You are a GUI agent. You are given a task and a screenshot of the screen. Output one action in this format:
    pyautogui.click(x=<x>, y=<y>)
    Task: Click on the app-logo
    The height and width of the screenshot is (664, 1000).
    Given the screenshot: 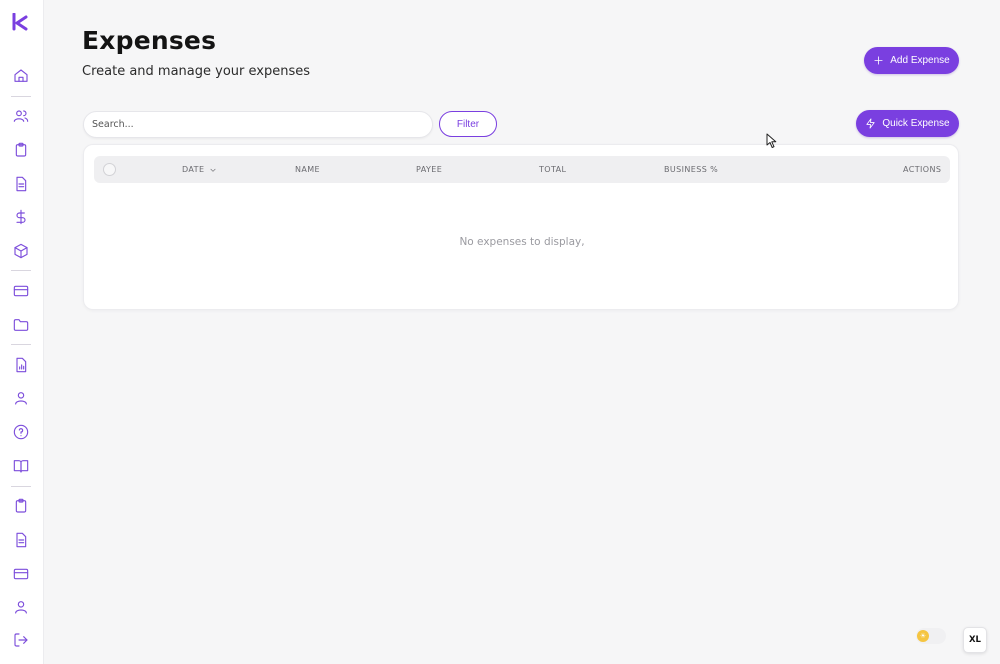 What is the action you would take?
    pyautogui.click(x=20, y=22)
    